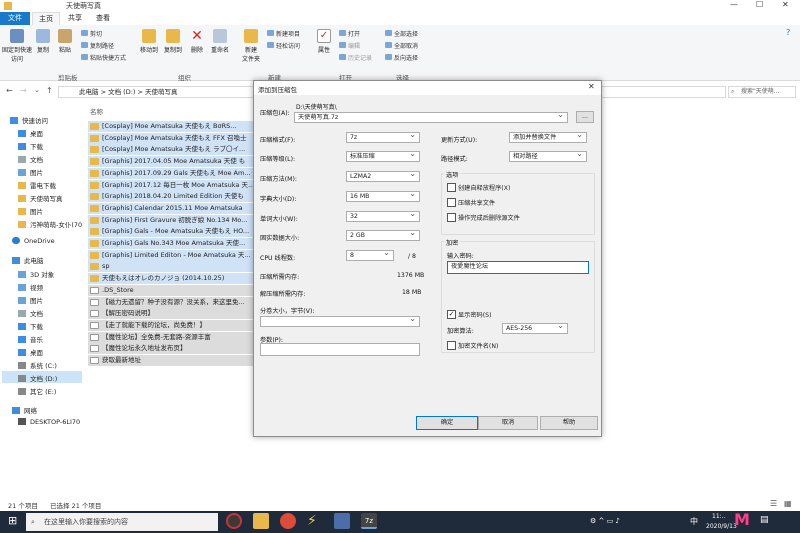  What do you see at coordinates (694, 521) in the screenshot?
I see `ime-indicator: 中` at bounding box center [694, 521].